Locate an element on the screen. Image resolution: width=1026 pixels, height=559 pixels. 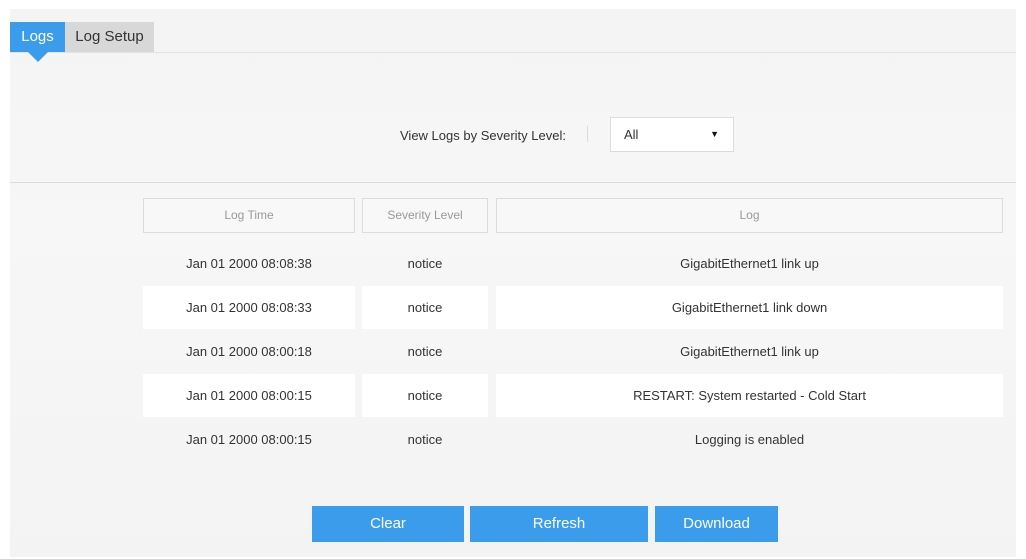
refresh-button: Refresh is located at coordinates (559, 524).